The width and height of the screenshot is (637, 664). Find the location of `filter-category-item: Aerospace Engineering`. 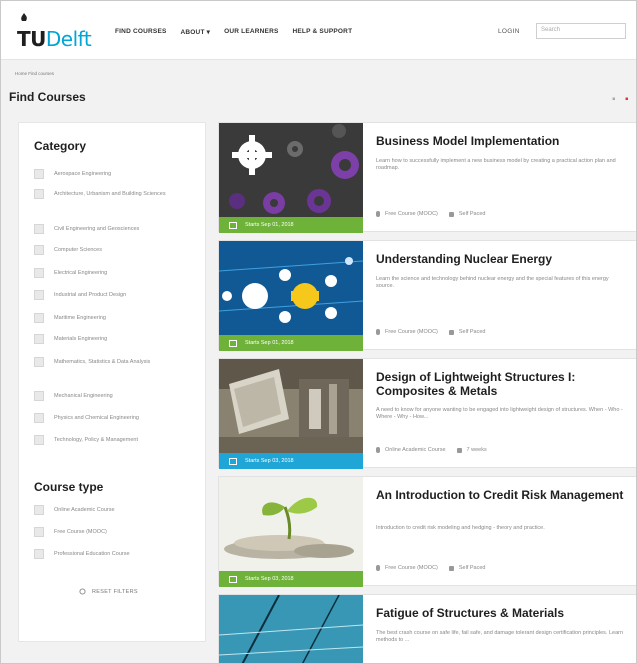

filter-category-item: Aerospace Engineering is located at coordinates (111, 174).